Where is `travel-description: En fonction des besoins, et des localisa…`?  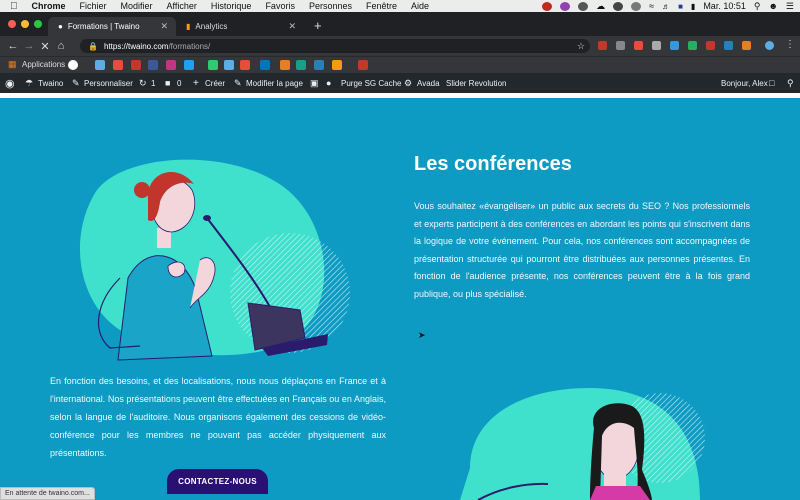
travel-description: En fonction des besoins, et des localisa… is located at coordinates (218, 417).